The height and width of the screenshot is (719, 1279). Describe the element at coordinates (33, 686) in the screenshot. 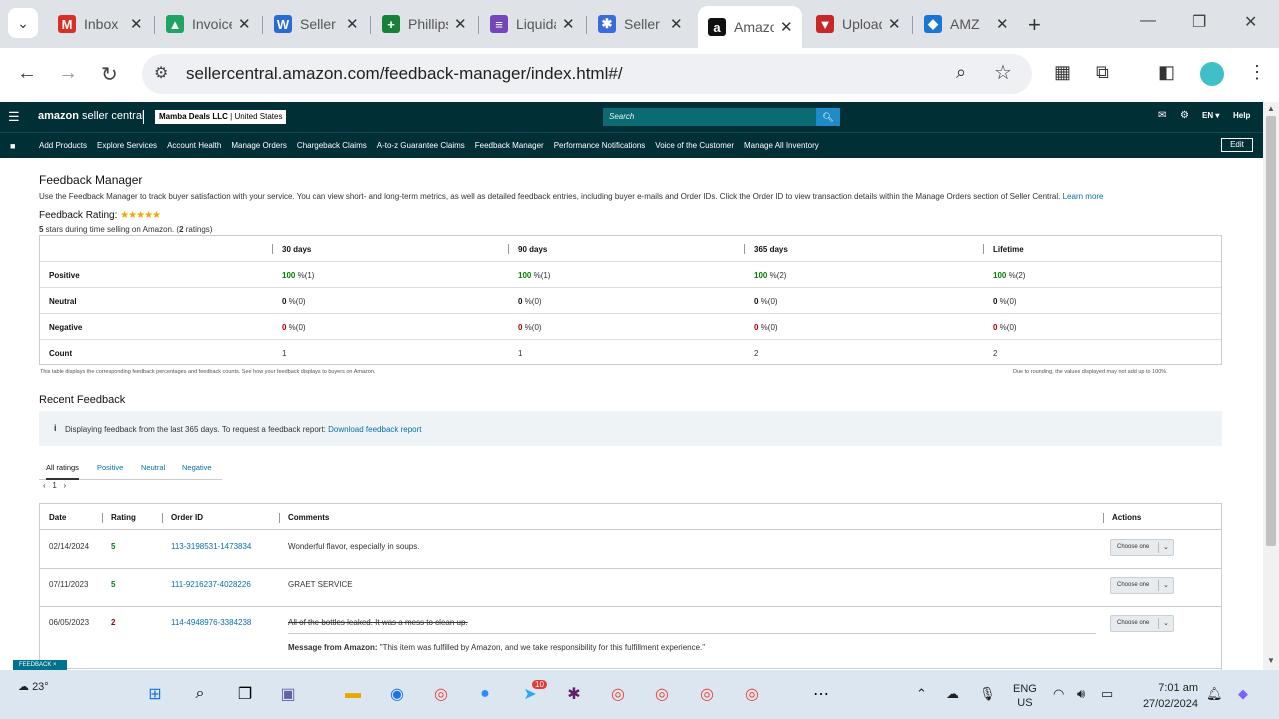

I see `weather-widget: ☁ 23°` at that location.